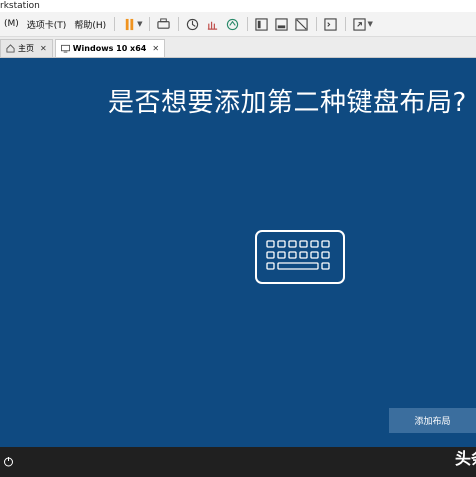 The height and width of the screenshot is (477, 476). What do you see at coordinates (262, 24) in the screenshot?
I see `view-normal-icon` at bounding box center [262, 24].